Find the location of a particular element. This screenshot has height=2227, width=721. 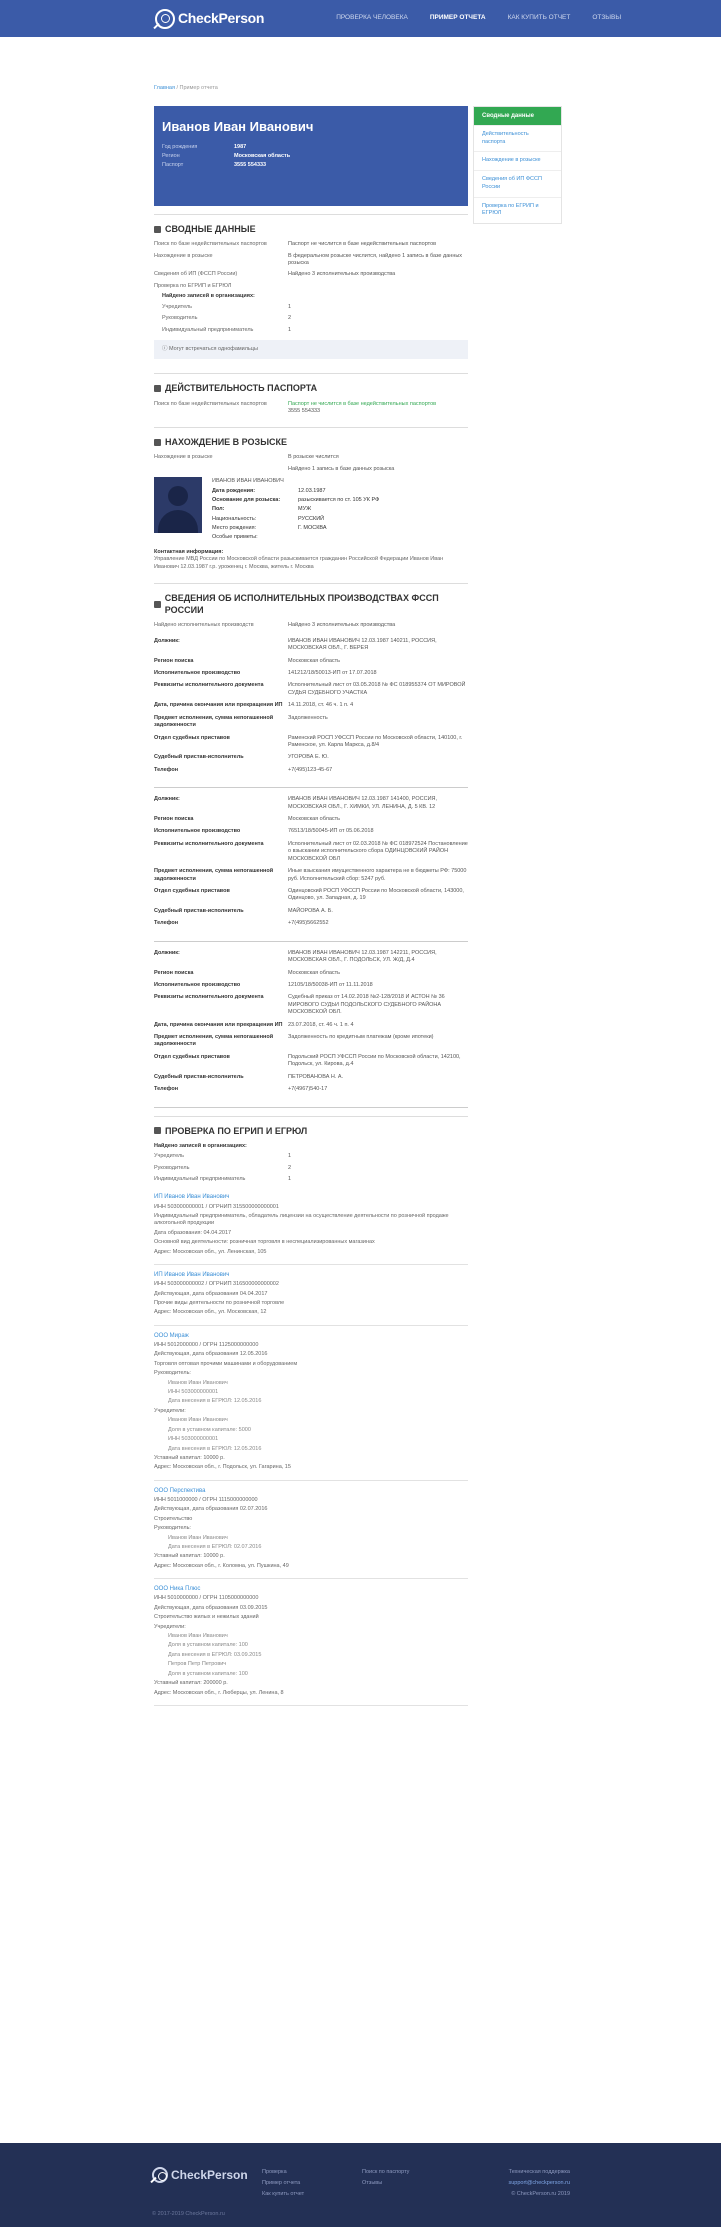

nav-sample: ПРИМЕР ОТЧЕТА is located at coordinates (458, 18).